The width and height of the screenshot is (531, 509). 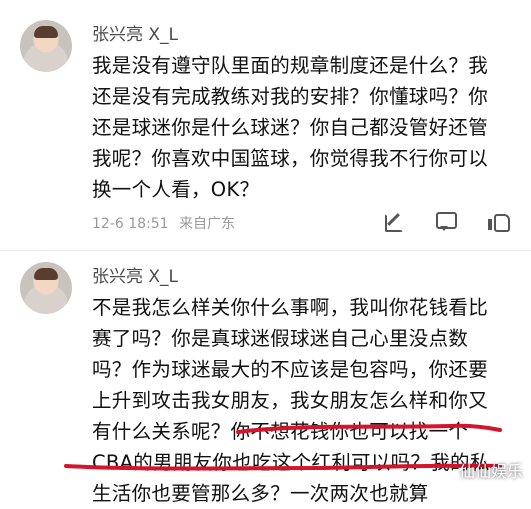 I want to click on comment-actions, so click(x=446, y=221).